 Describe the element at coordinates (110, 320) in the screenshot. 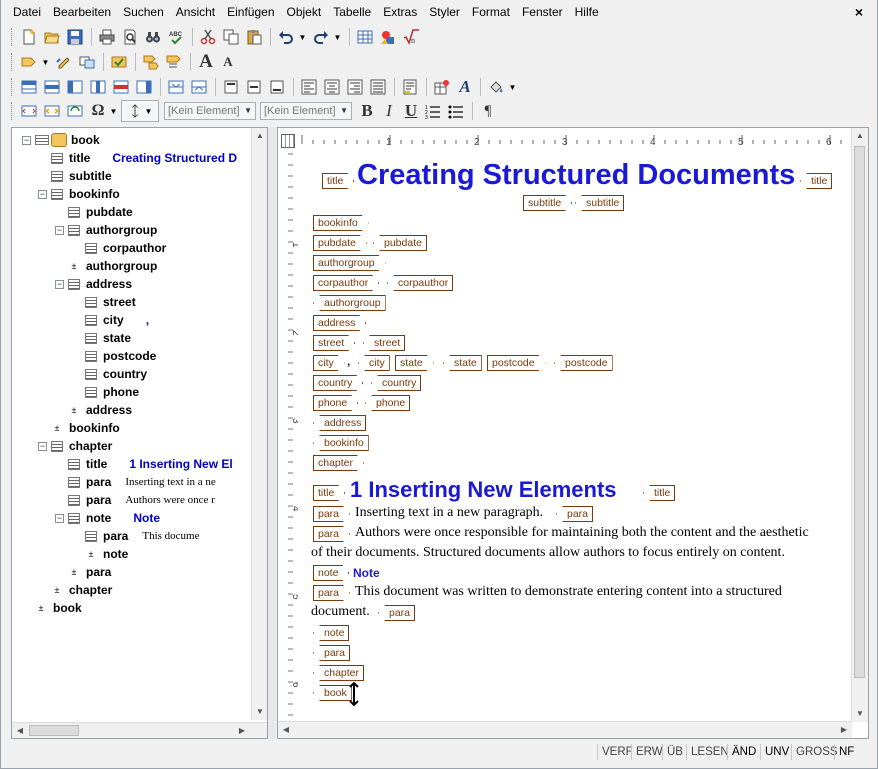

I see `tree-node-city: city,` at that location.